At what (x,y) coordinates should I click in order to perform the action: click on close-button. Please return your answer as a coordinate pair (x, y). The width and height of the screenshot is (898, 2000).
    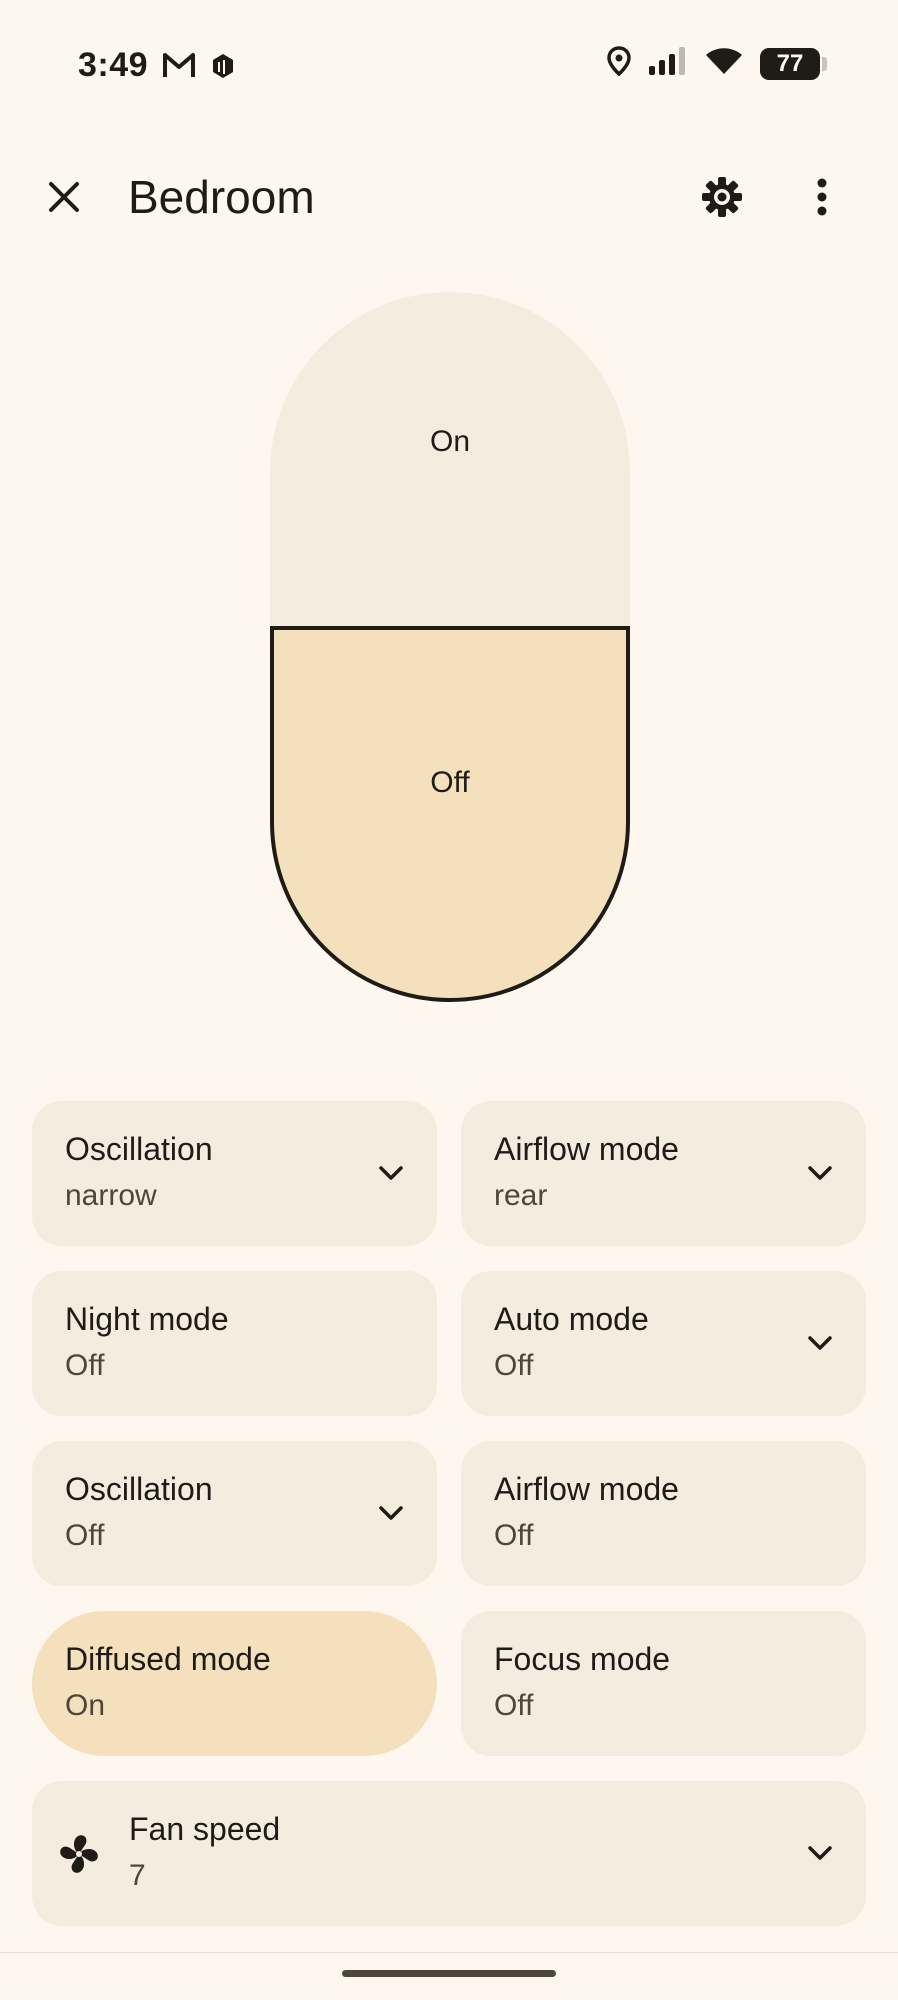
    Looking at the image, I should click on (64, 197).